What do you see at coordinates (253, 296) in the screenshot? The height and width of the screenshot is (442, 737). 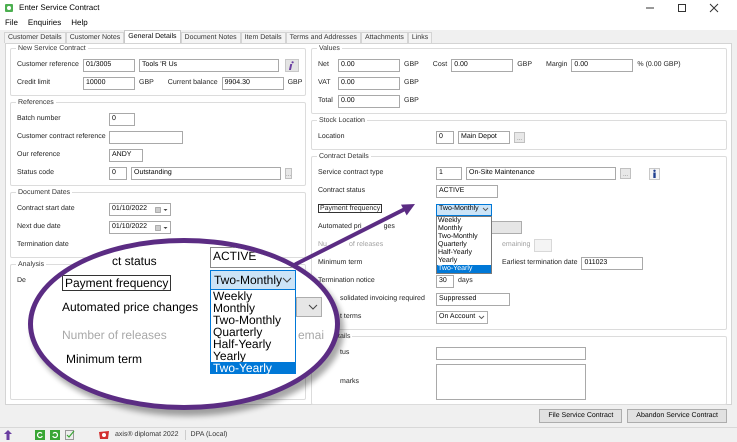 I see `dropdown-option: Weekly` at bounding box center [253, 296].